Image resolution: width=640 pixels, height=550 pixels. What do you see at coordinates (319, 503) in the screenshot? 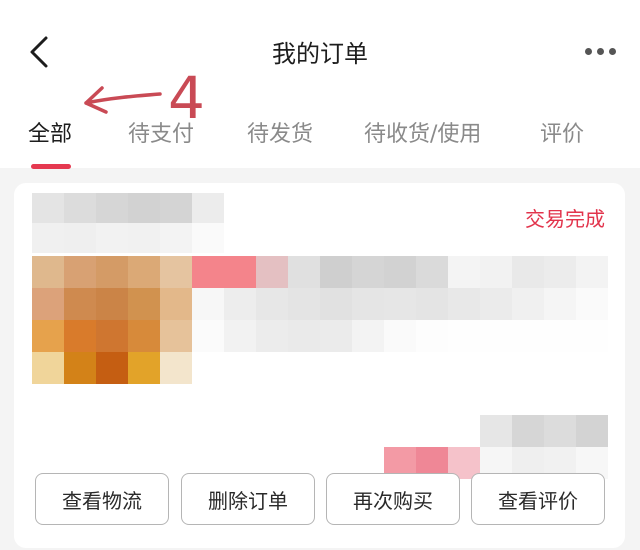
I see `order-actions: 查看物流 删除订单 再次购买 查看评价` at bounding box center [319, 503].